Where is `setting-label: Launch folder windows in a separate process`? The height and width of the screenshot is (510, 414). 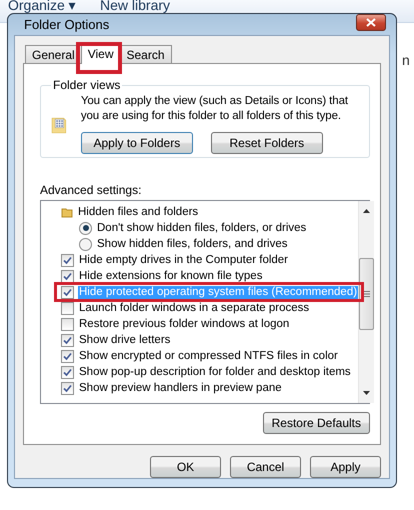 setting-label: Launch folder windows in a separate process is located at coordinates (194, 308).